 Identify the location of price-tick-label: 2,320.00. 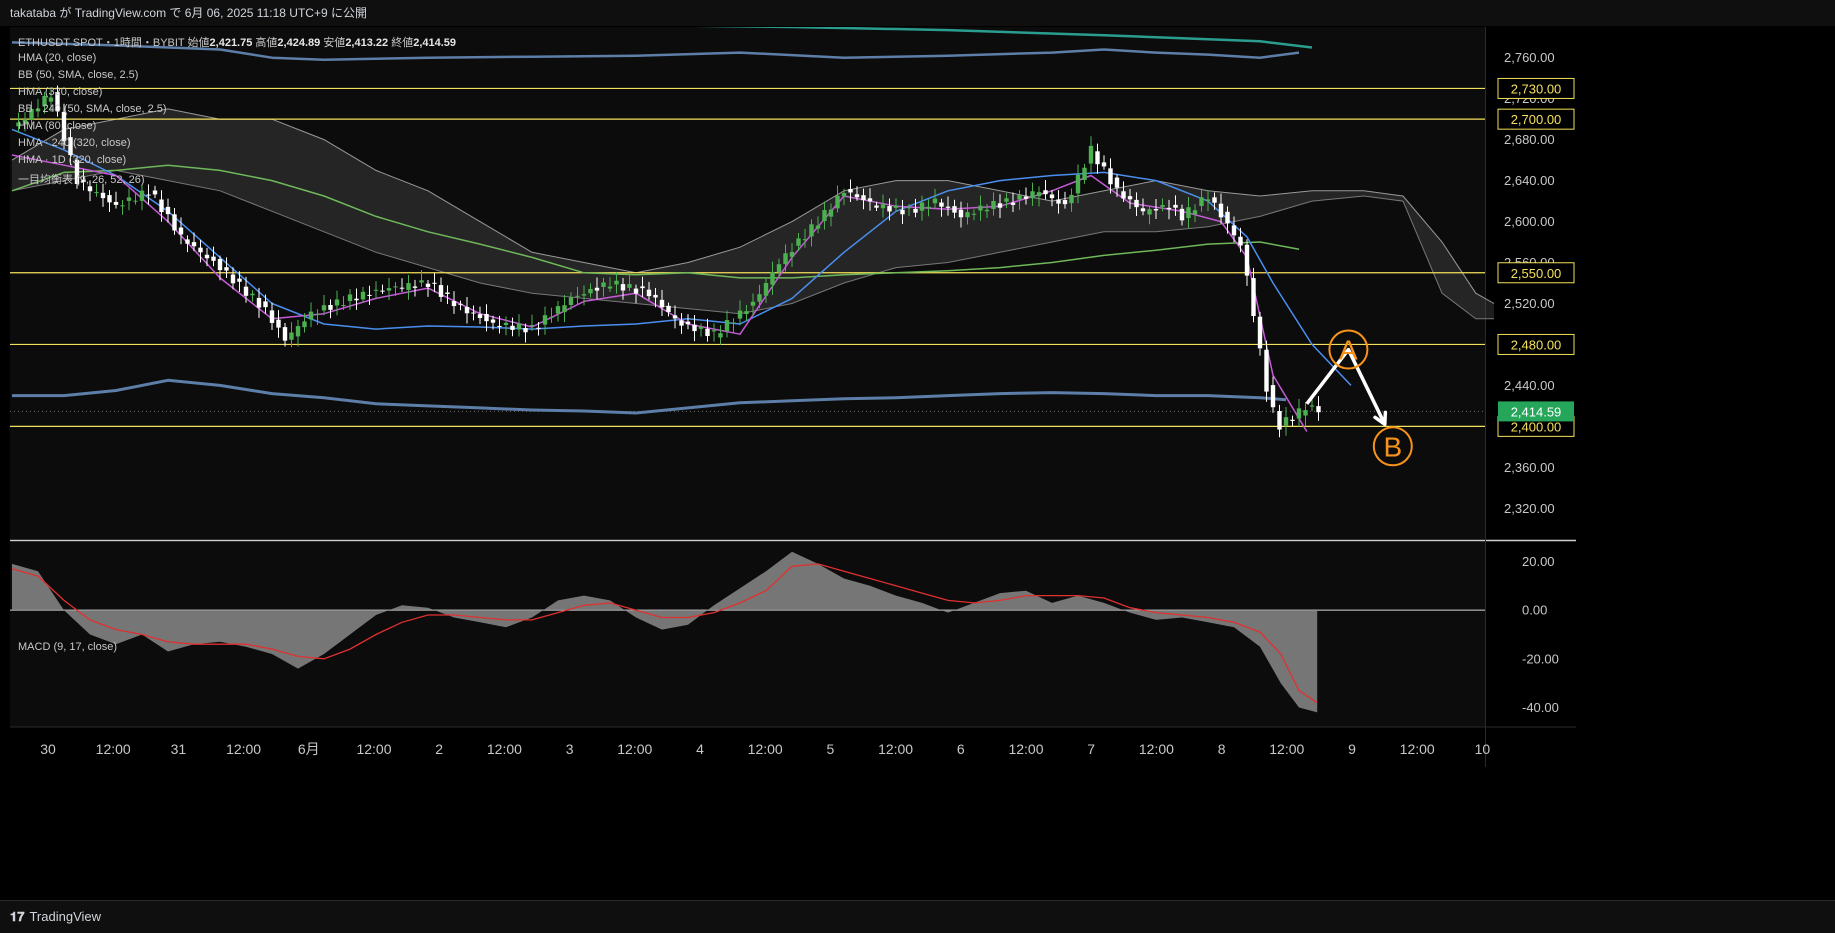
(1529, 508).